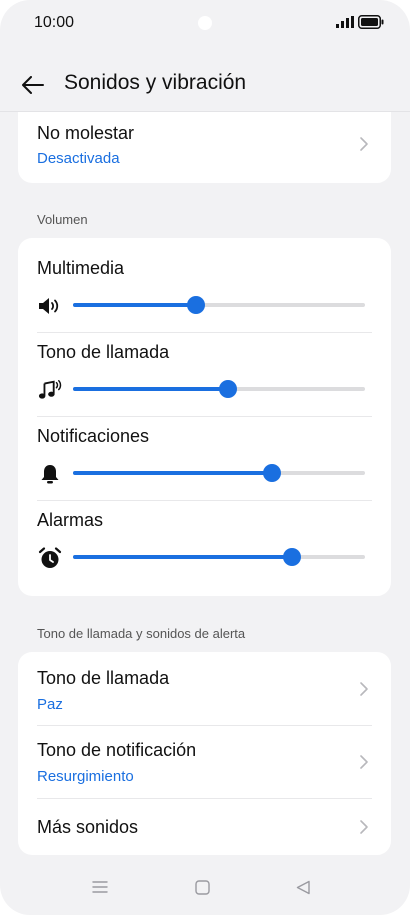 Image resolution: width=410 pixels, height=915 pixels. I want to click on back-icon, so click(303, 887).